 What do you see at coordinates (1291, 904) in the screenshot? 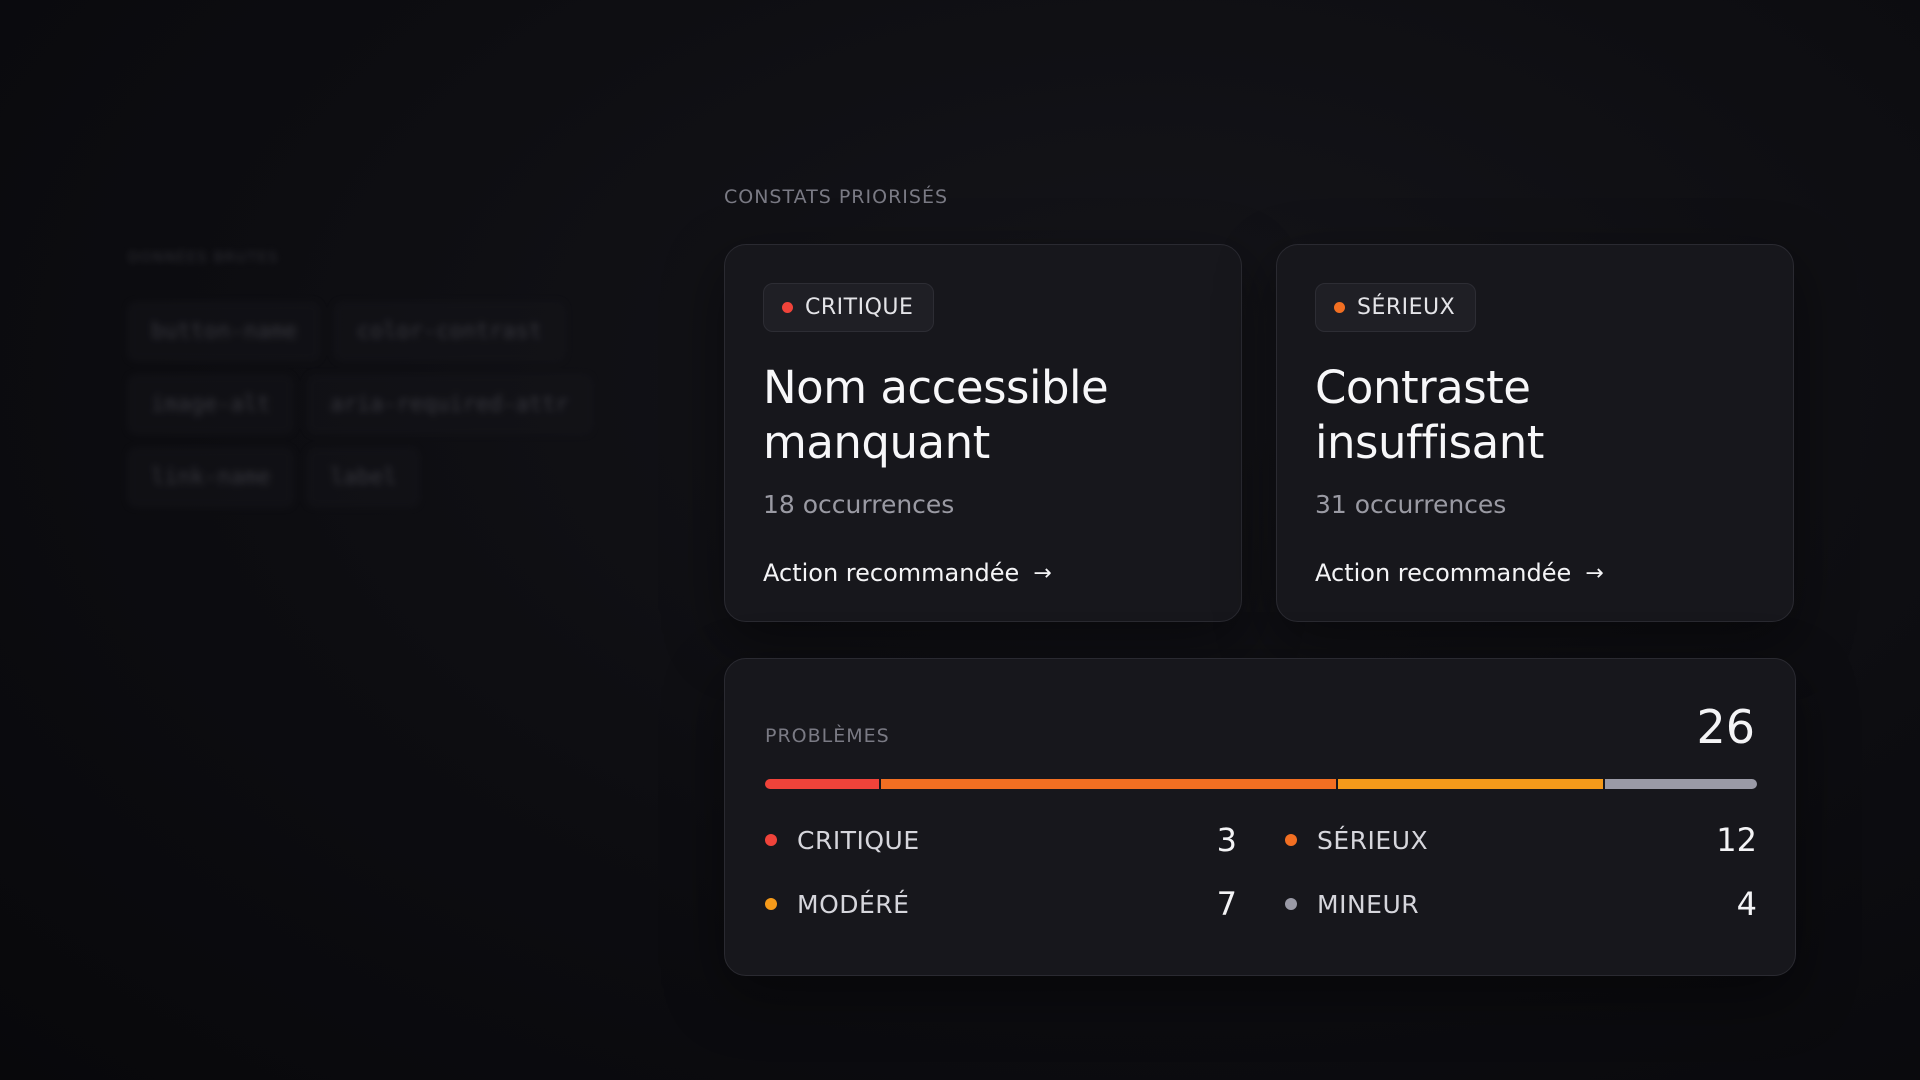
I see `minor-dot-icon` at bounding box center [1291, 904].